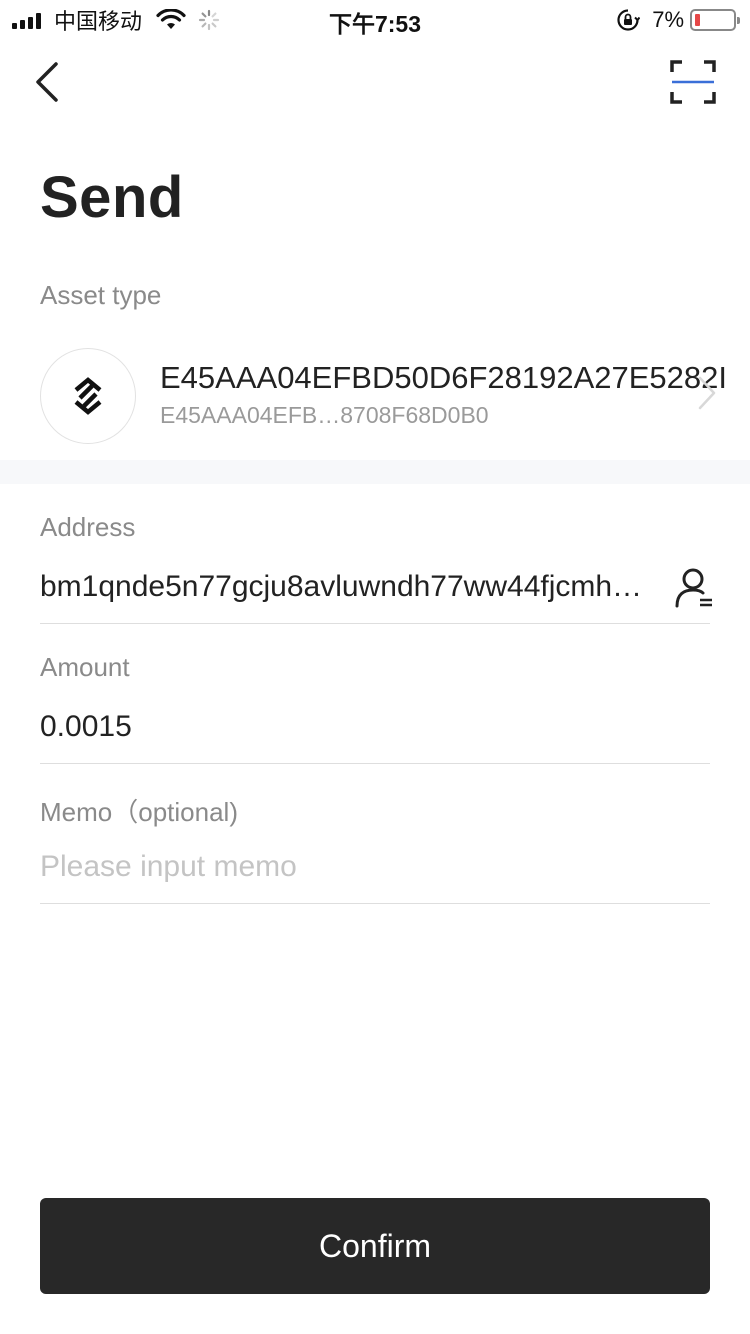  Describe the element at coordinates (375, 623) in the screenshot. I see `address-underline` at that location.